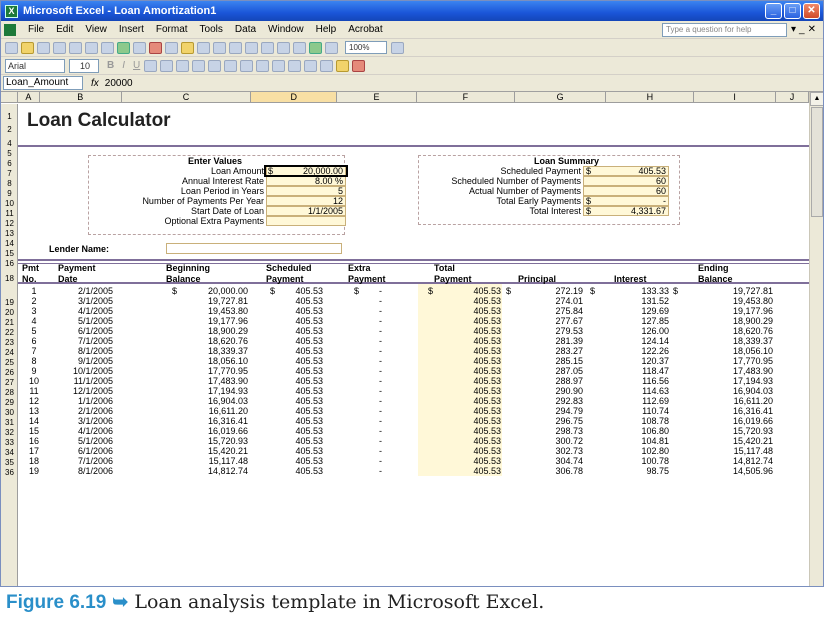 This screenshot has width=824, height=627. Describe the element at coordinates (327, 65) in the screenshot. I see `borders-icon` at that location.